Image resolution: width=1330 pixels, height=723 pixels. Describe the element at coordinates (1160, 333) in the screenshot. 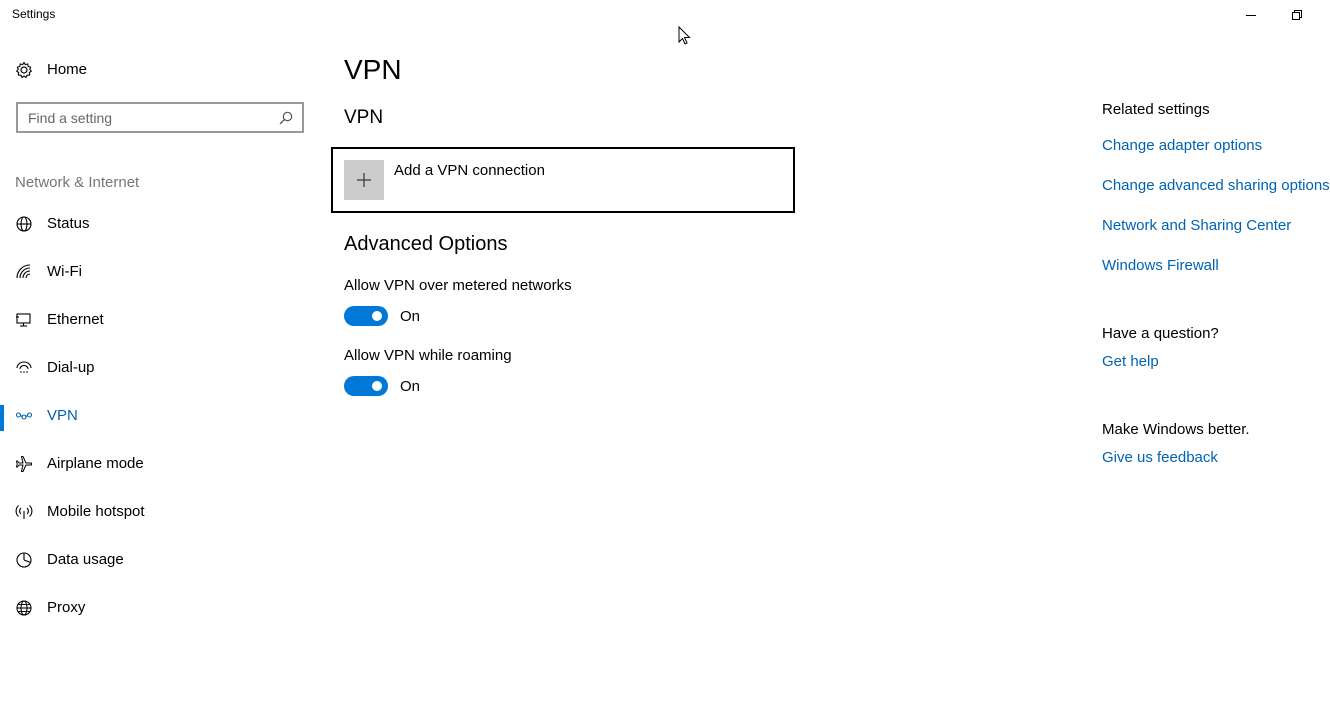

I see `question-heading: Have a question?` at that location.